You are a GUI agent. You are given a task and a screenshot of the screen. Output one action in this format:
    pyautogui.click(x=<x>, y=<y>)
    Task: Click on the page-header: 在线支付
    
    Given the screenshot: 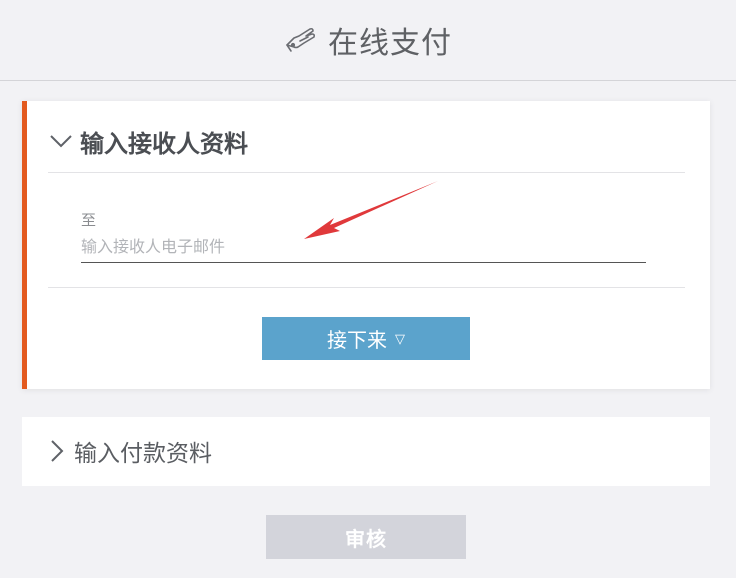 What is the action you would take?
    pyautogui.click(x=368, y=40)
    